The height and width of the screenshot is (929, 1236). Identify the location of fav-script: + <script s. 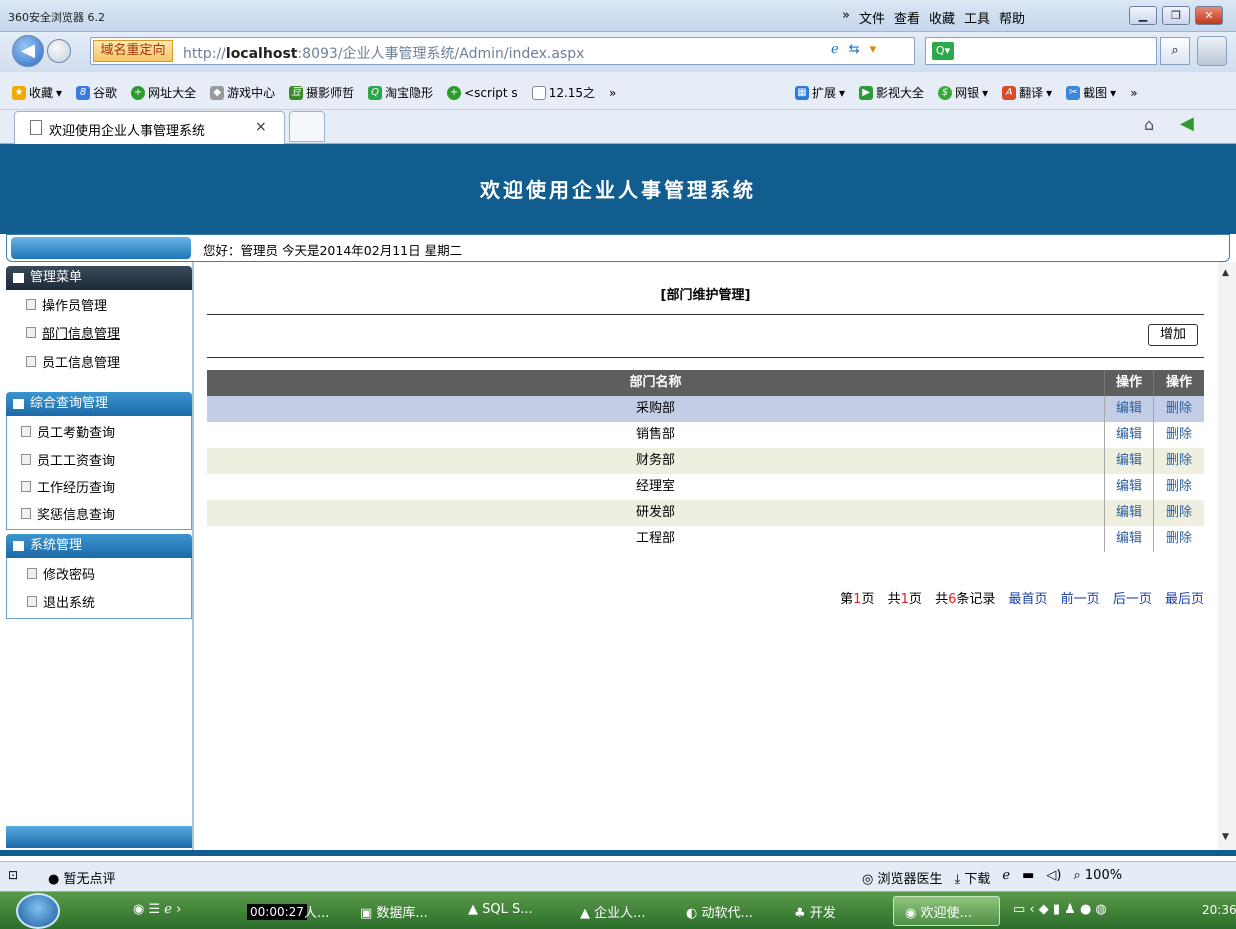
(482, 92).